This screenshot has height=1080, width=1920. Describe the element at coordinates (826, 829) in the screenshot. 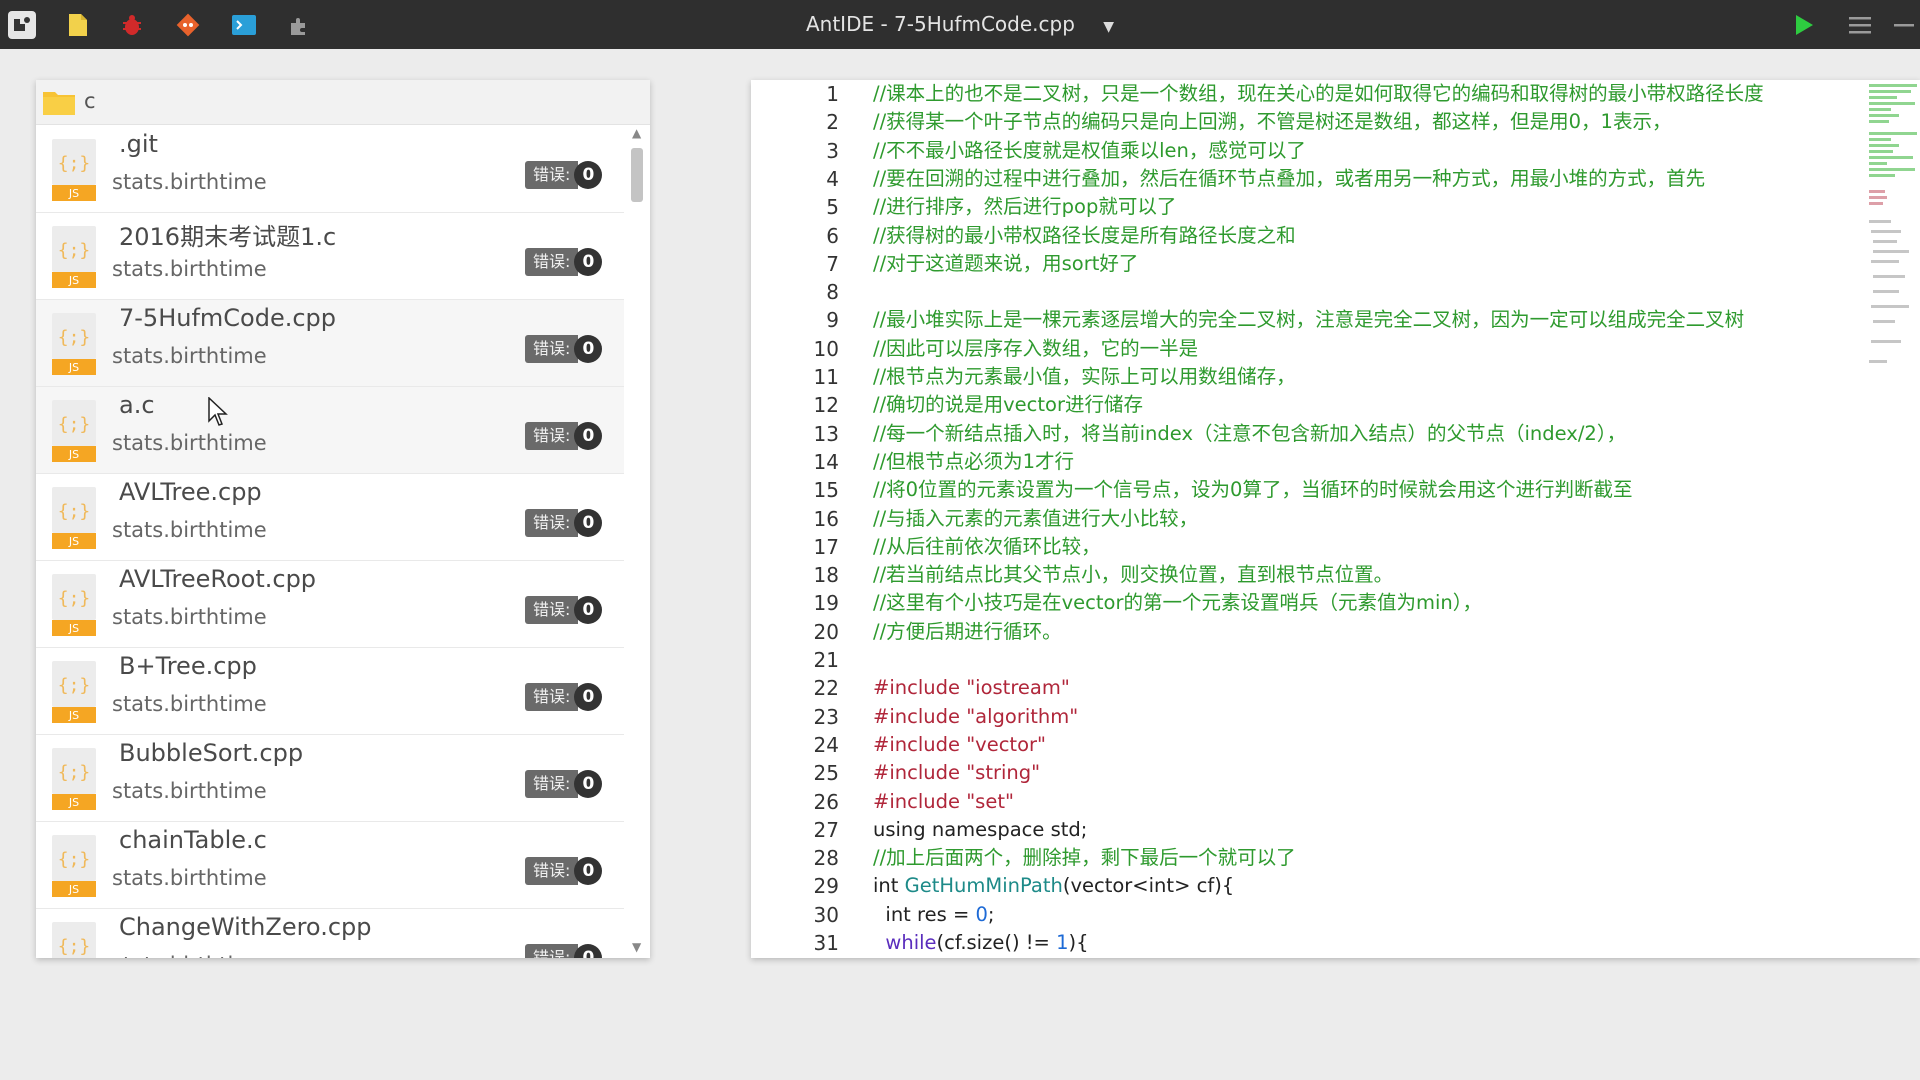

I see `line-number: 27` at that location.